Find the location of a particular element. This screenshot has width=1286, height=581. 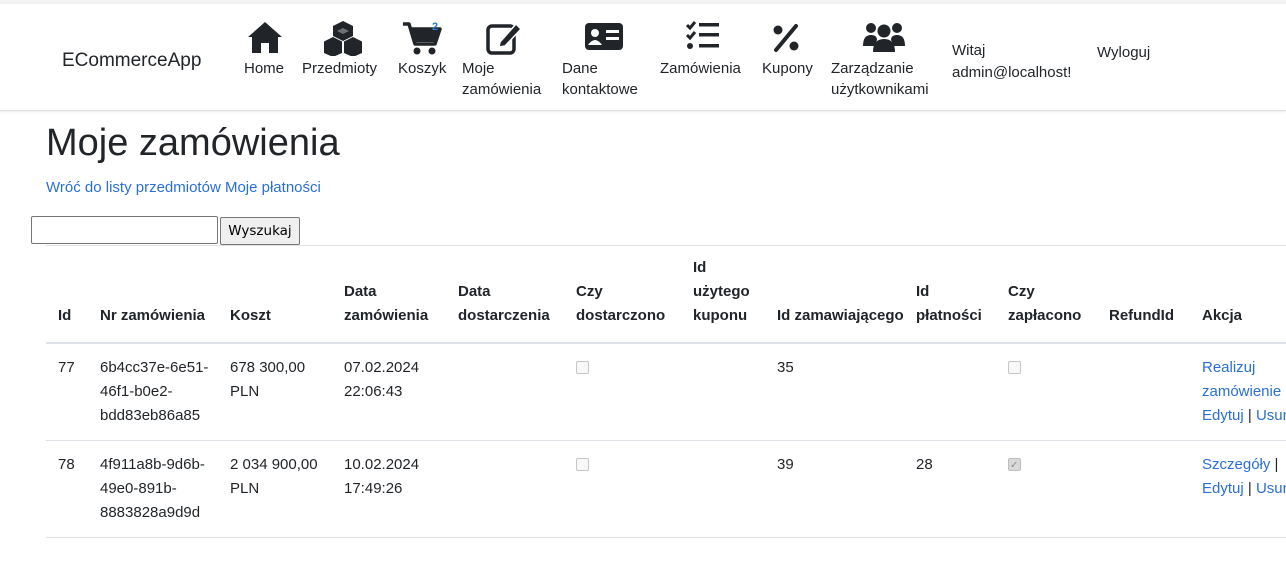

col-header-delivery-date: Data dostarczenia is located at coordinates (505, 300).